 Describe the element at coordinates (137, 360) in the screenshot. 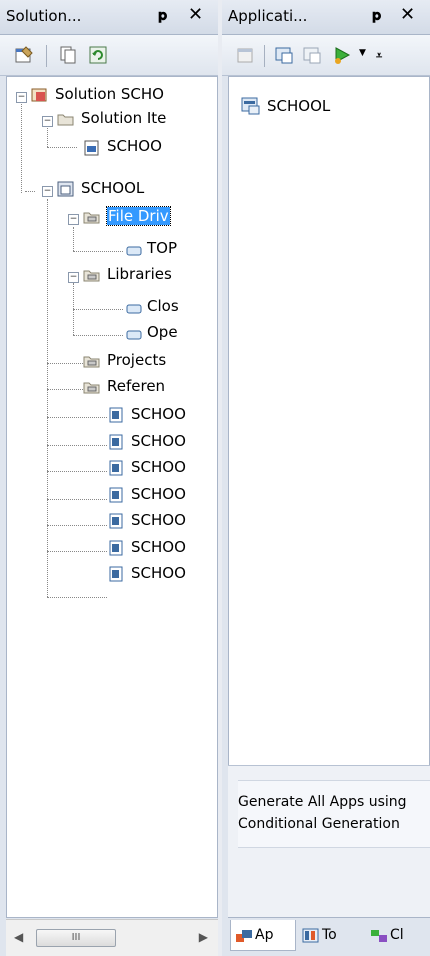

I see `tree-label: Projects` at that location.